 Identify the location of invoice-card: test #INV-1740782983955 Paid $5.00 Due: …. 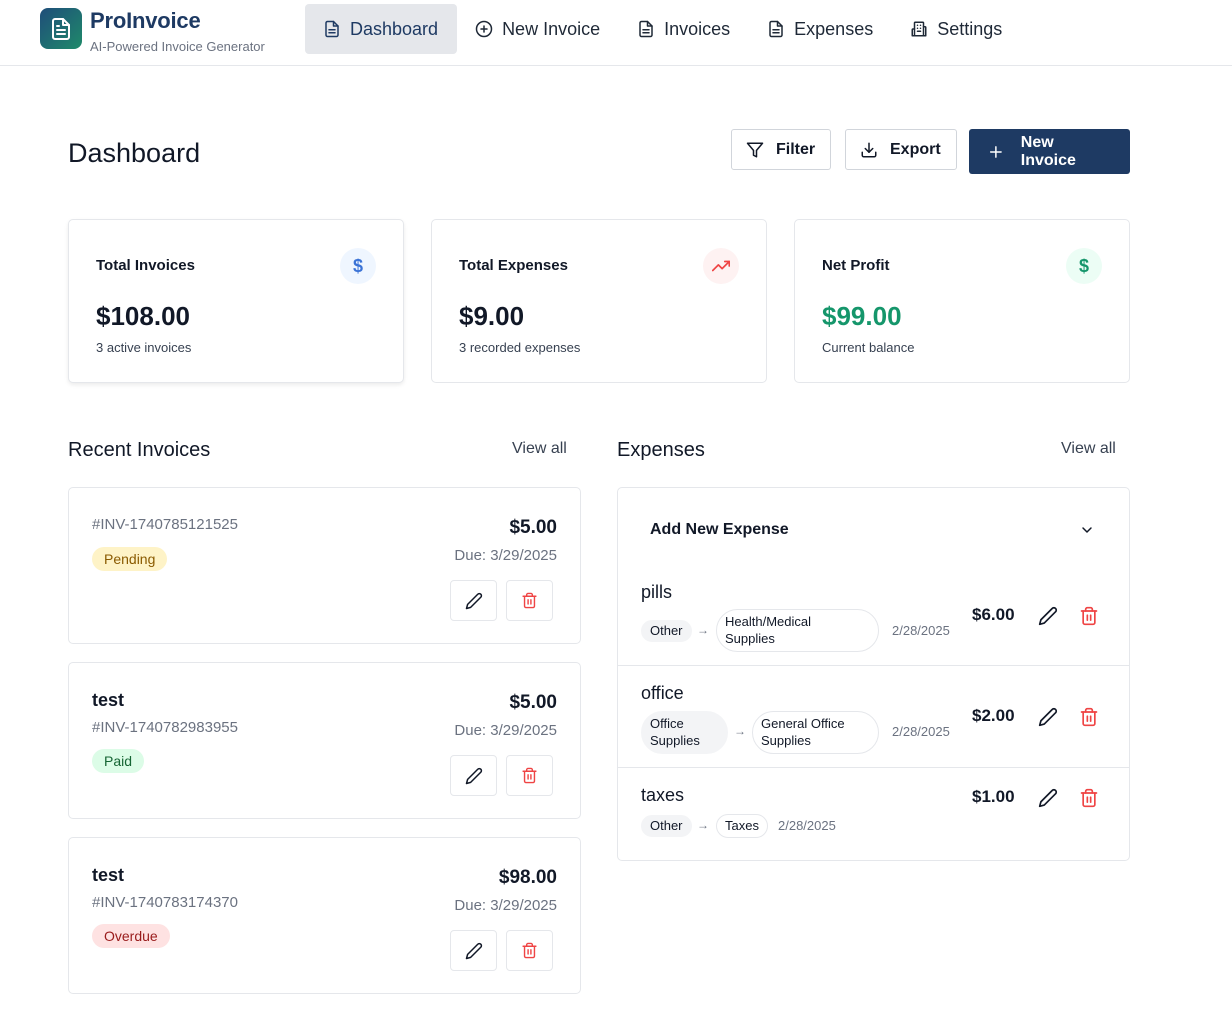
(324, 740).